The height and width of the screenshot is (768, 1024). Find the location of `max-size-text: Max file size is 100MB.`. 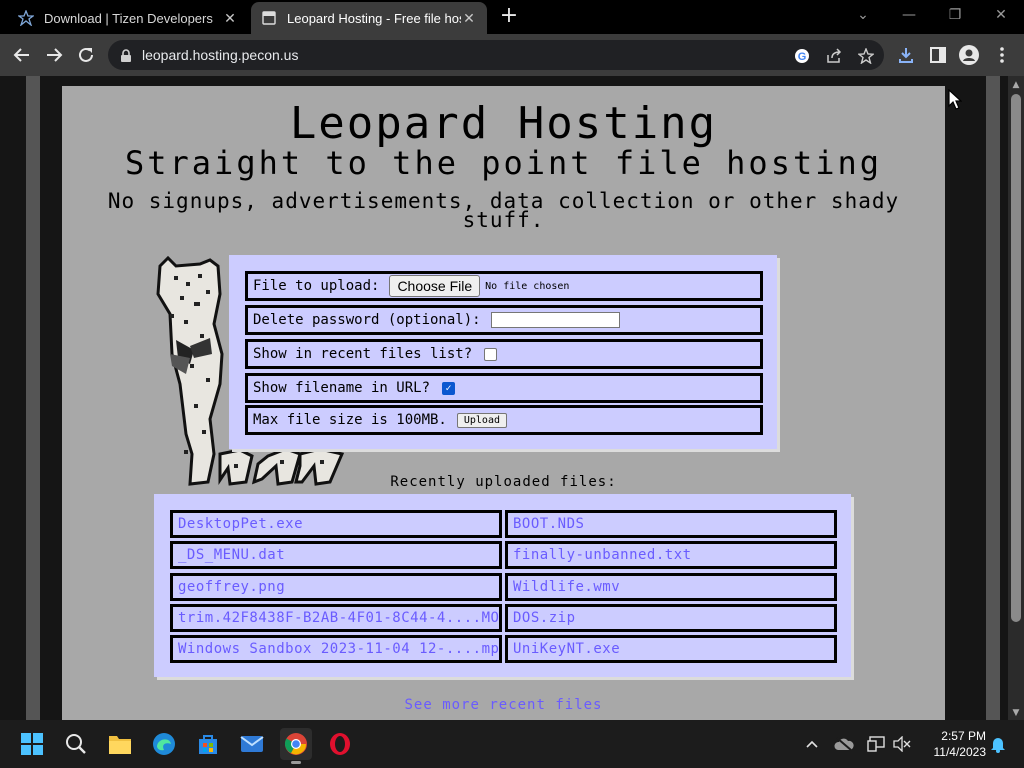

max-size-text: Max file size is 100MB. is located at coordinates (350, 420).